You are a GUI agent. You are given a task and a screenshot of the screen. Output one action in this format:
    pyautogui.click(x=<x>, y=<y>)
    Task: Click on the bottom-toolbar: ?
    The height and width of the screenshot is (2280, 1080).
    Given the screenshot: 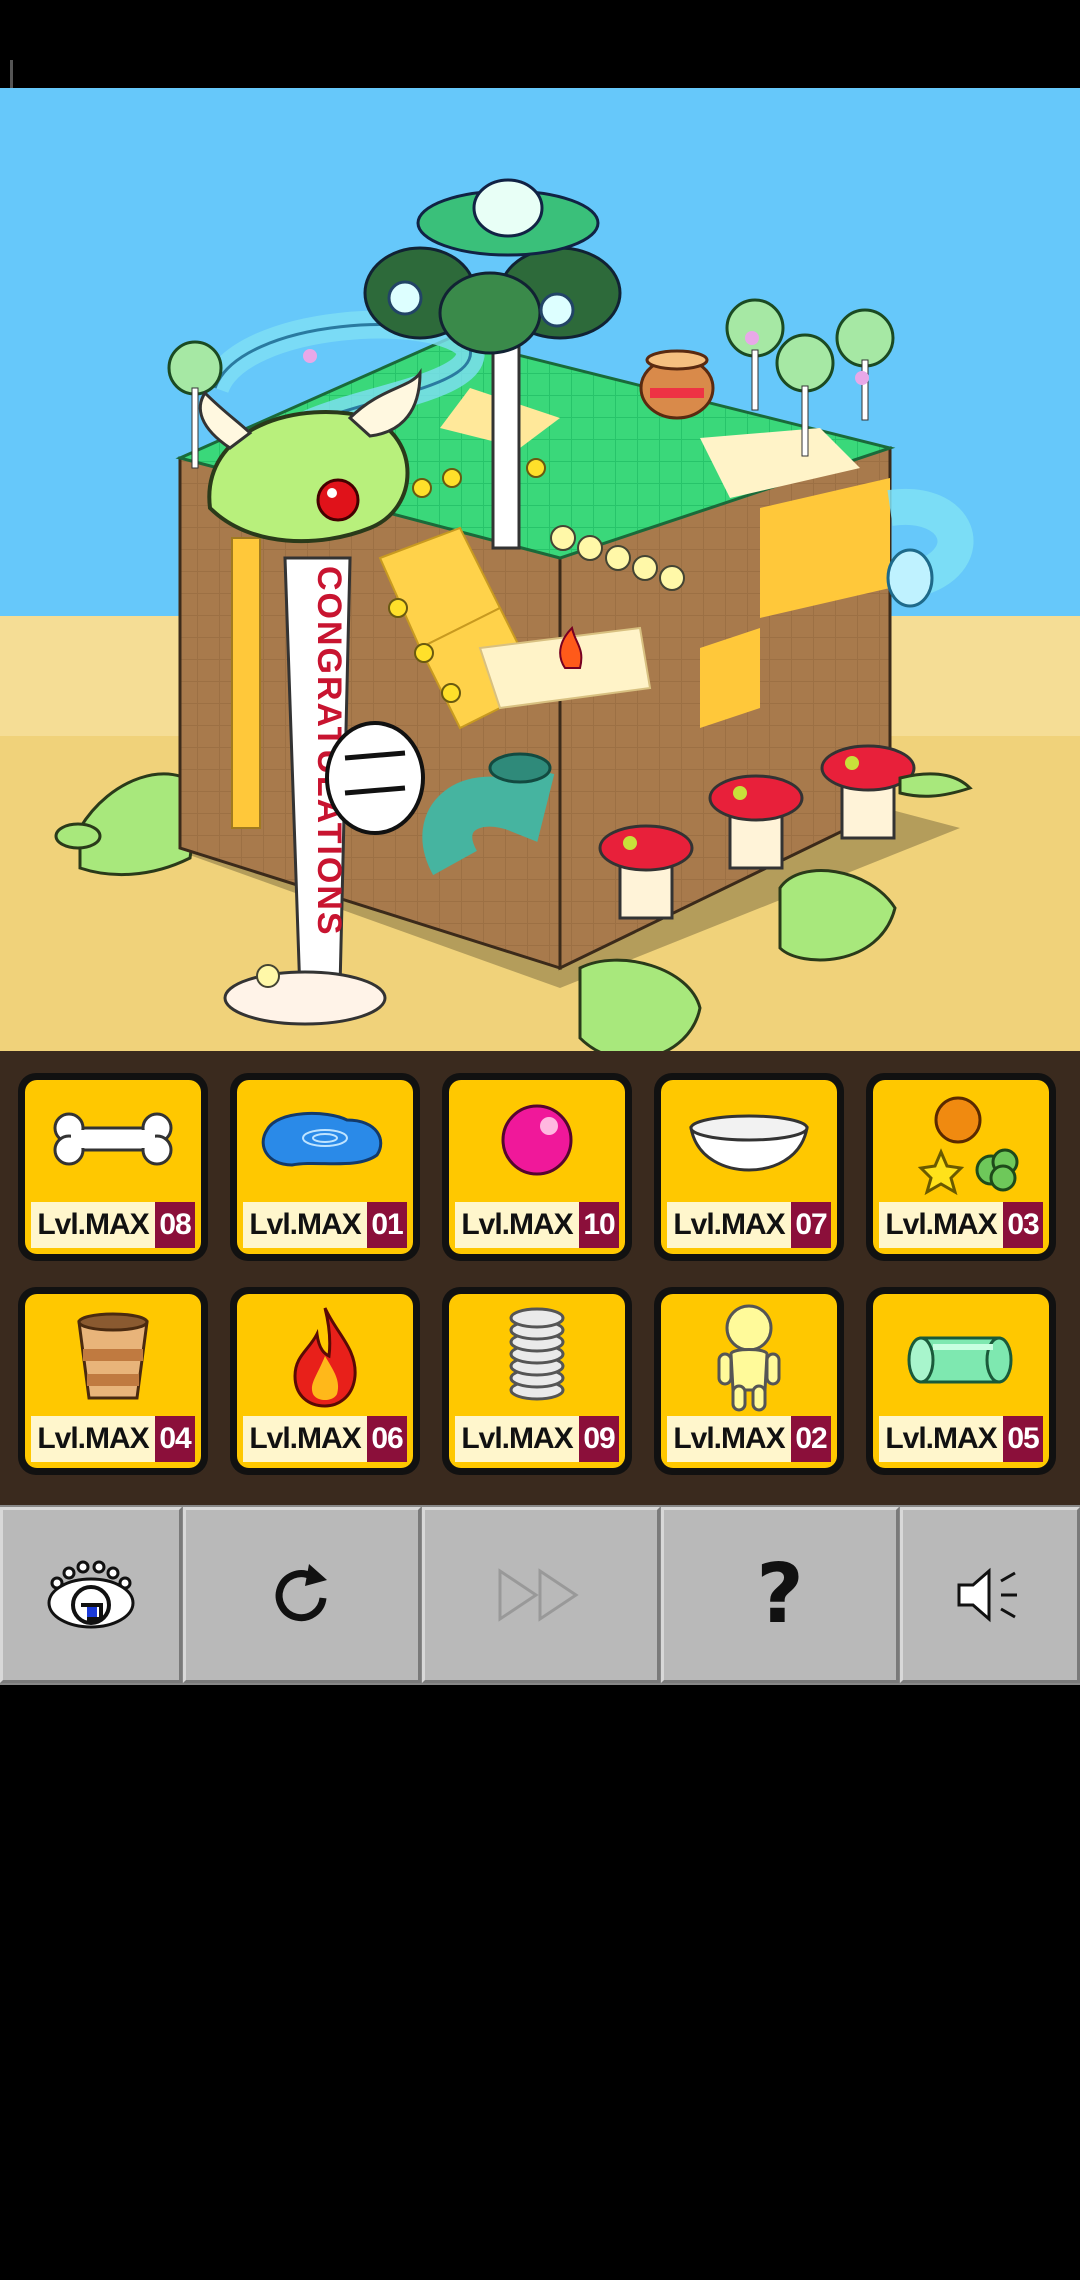 What is the action you would take?
    pyautogui.click(x=540, y=1595)
    